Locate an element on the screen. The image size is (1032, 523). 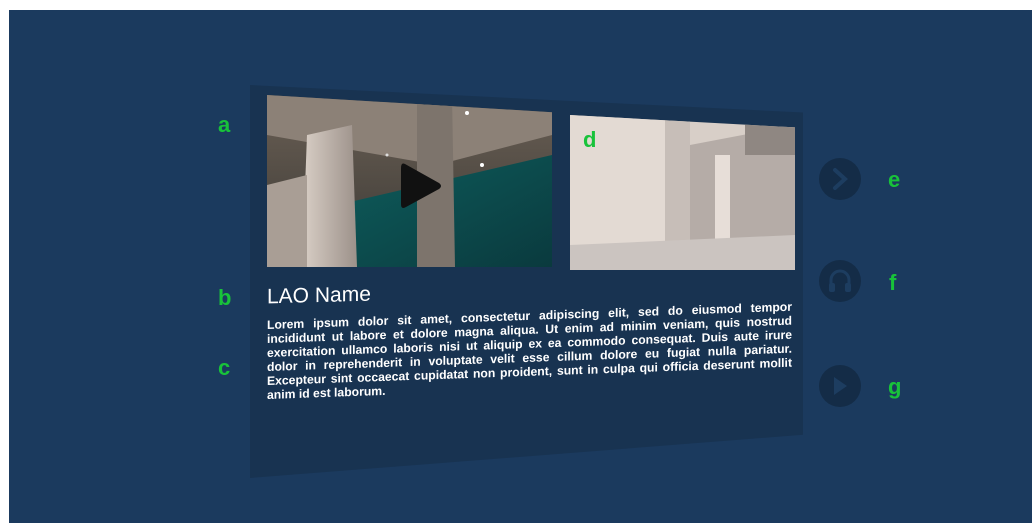
chevron-right-icon is located at coordinates (840, 179).